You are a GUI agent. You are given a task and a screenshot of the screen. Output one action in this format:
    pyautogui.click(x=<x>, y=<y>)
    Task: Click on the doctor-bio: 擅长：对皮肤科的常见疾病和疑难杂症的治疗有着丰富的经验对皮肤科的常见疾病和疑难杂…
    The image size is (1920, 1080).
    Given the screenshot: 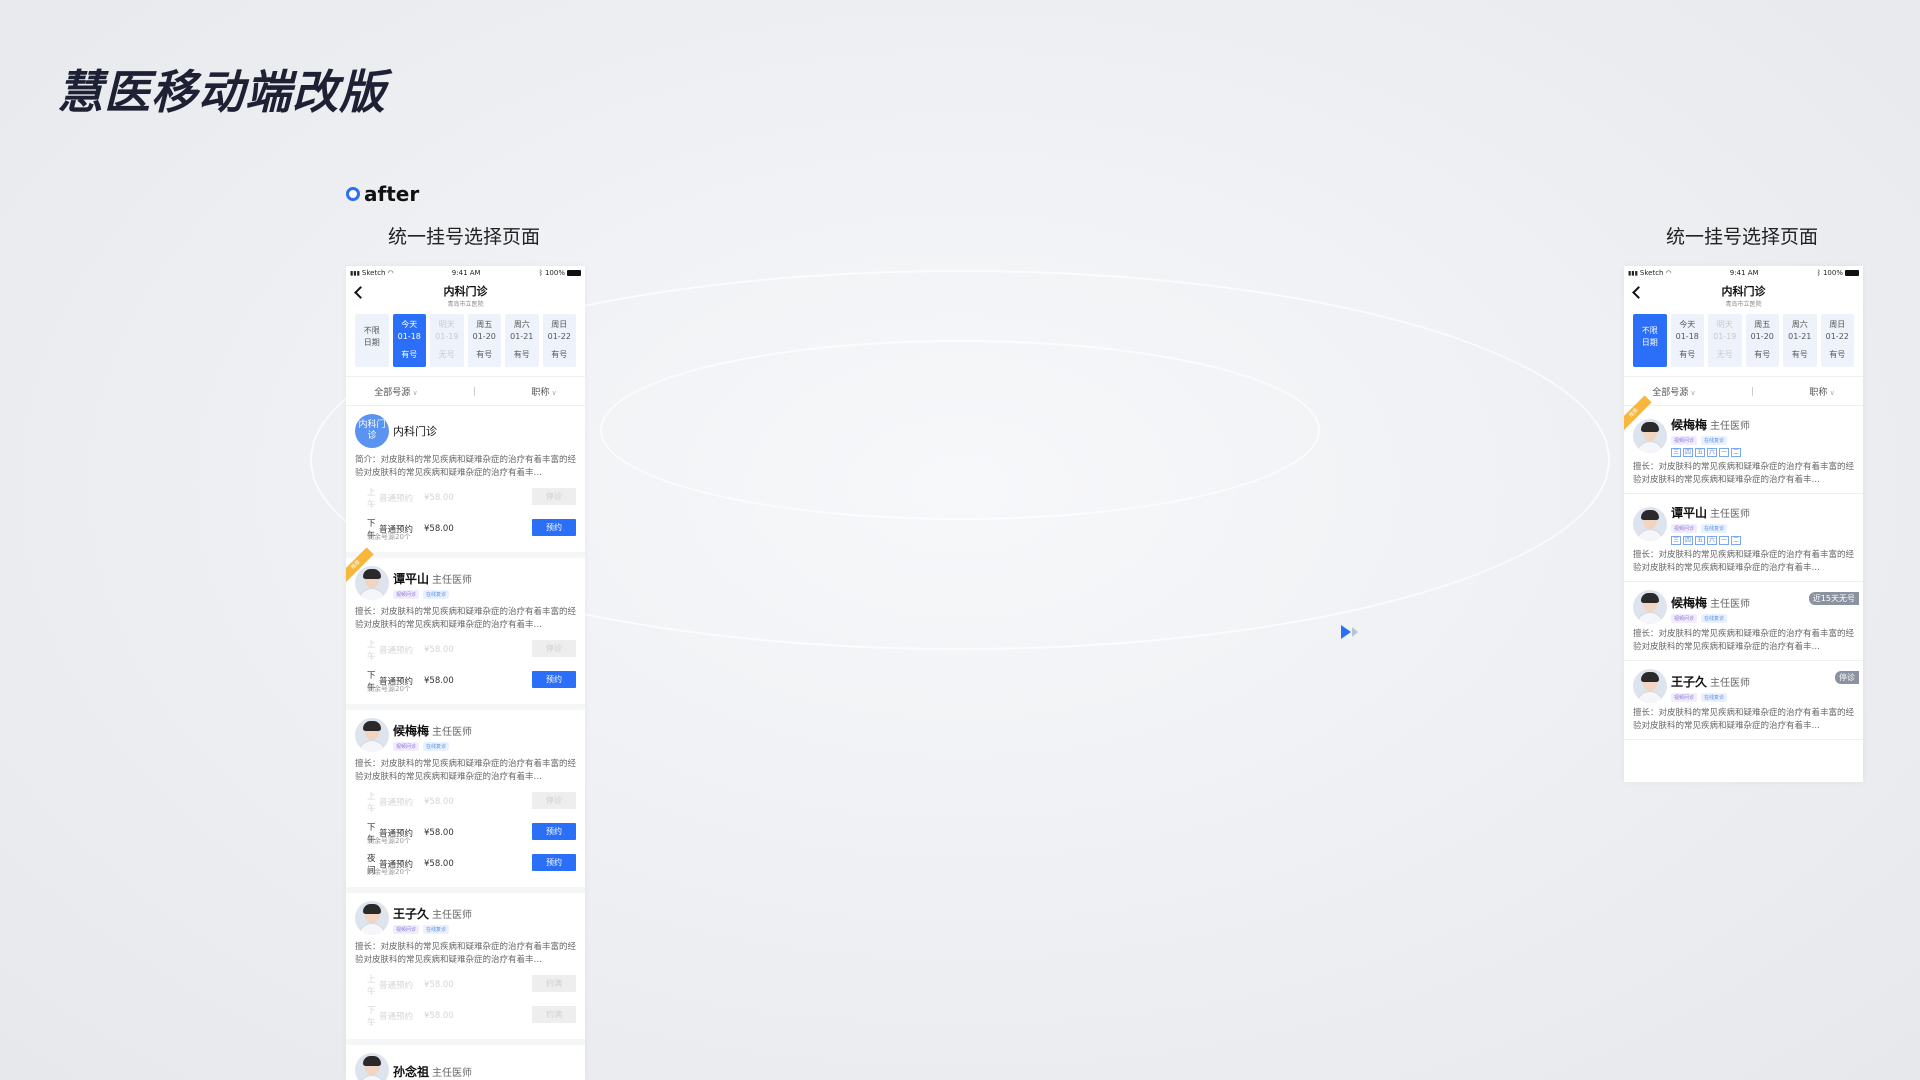 What is the action you would take?
    pyautogui.click(x=1744, y=719)
    